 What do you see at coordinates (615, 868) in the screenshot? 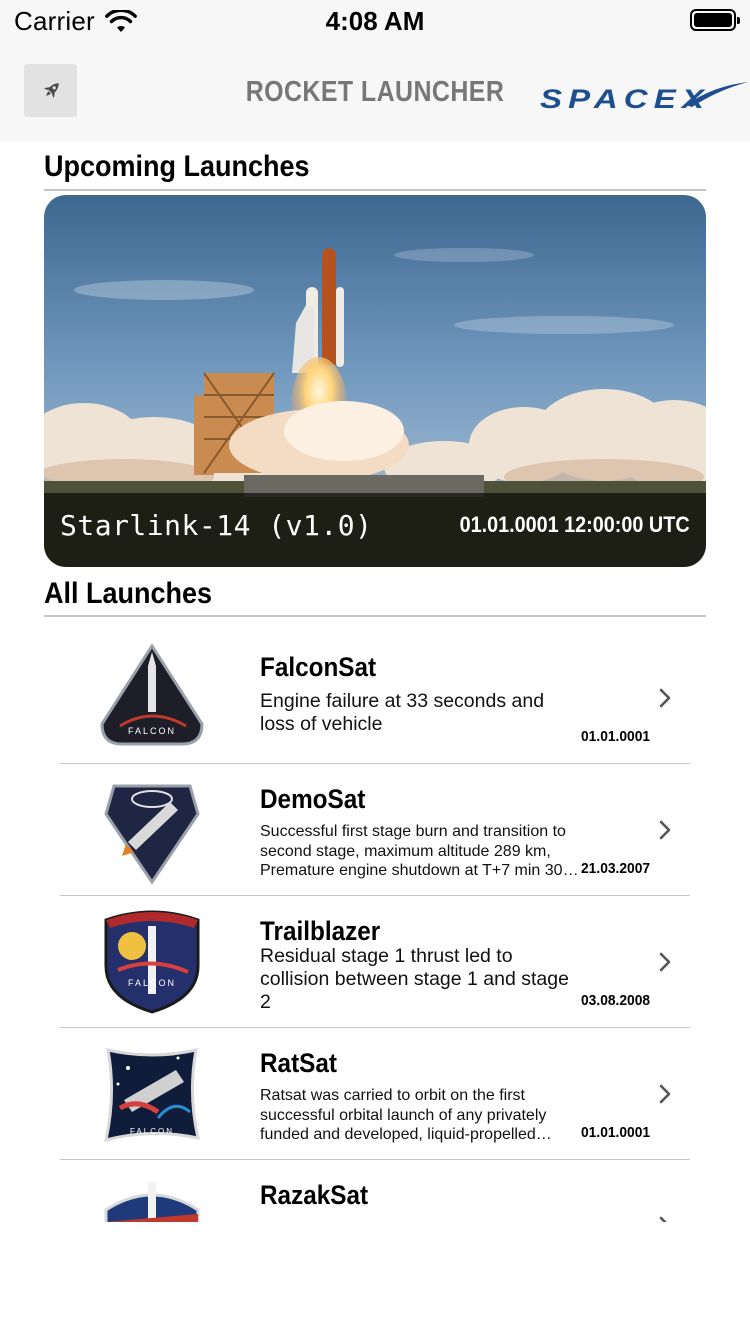
I see `launch-date: 21.03.2007` at bounding box center [615, 868].